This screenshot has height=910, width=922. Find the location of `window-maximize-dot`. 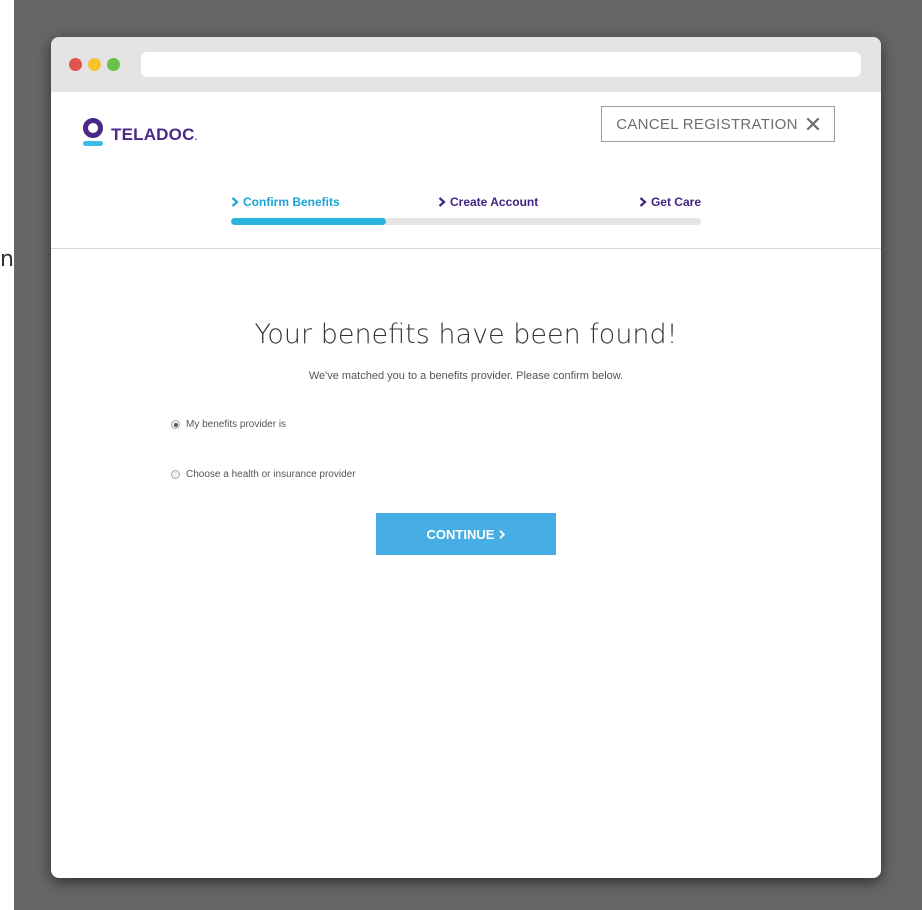

window-maximize-dot is located at coordinates (113, 64).